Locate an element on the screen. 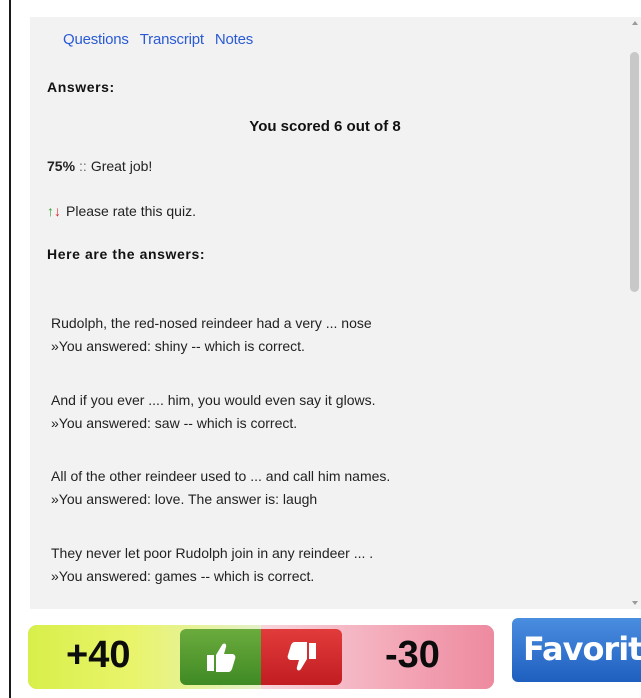 The height and width of the screenshot is (698, 641). scroll-up-icon is located at coordinates (635, 23).